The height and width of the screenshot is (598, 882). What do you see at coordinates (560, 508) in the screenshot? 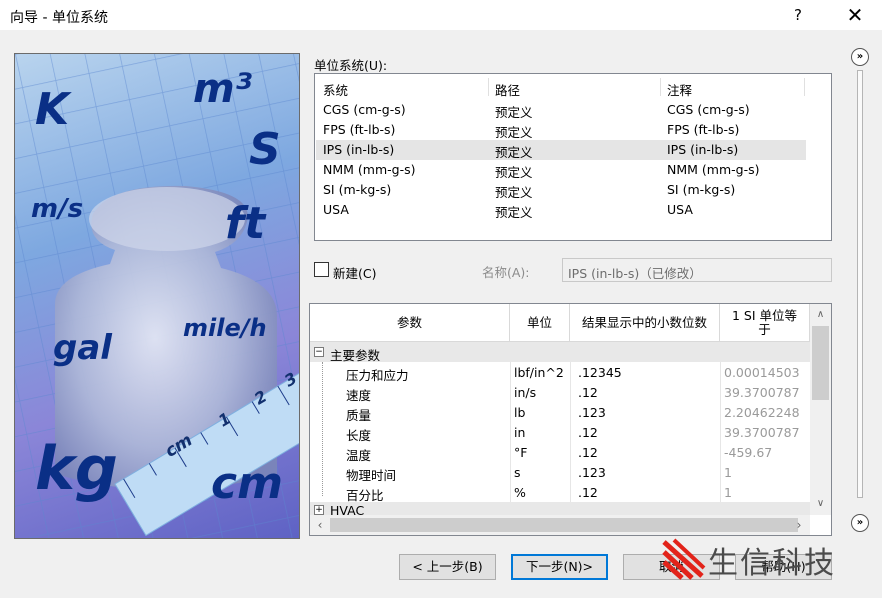
I see `group-row-hvac: + HVAC` at bounding box center [560, 508].